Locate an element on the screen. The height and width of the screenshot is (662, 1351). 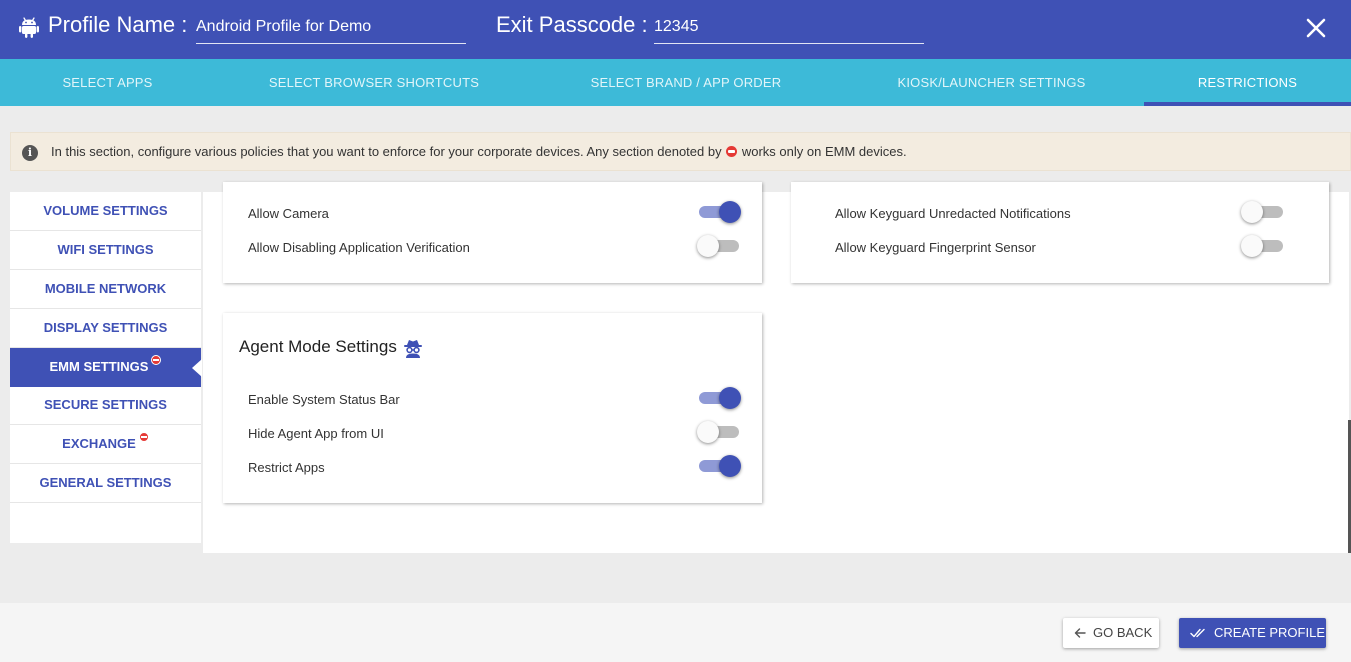
tab-kiosk-launcher-settings: KIOSK/LAUNCHER SETTINGS is located at coordinates (991, 82).